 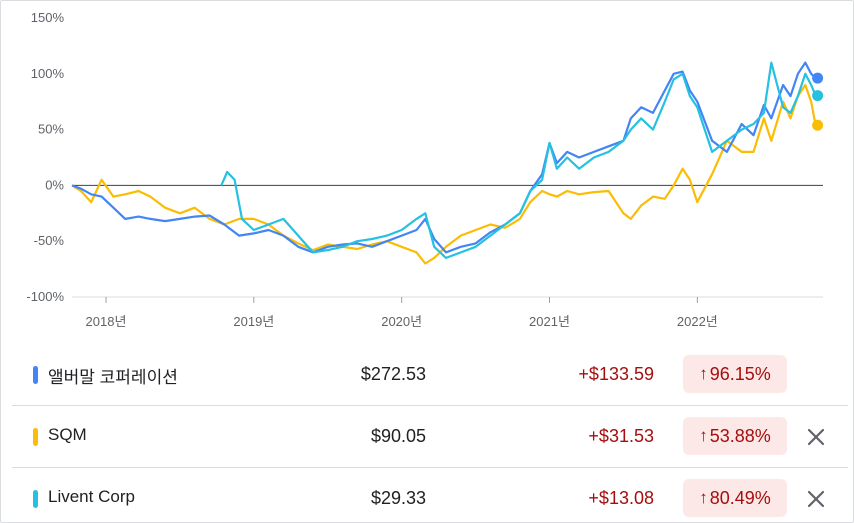 I want to click on y-tick-label: 150%, so click(x=48, y=17).